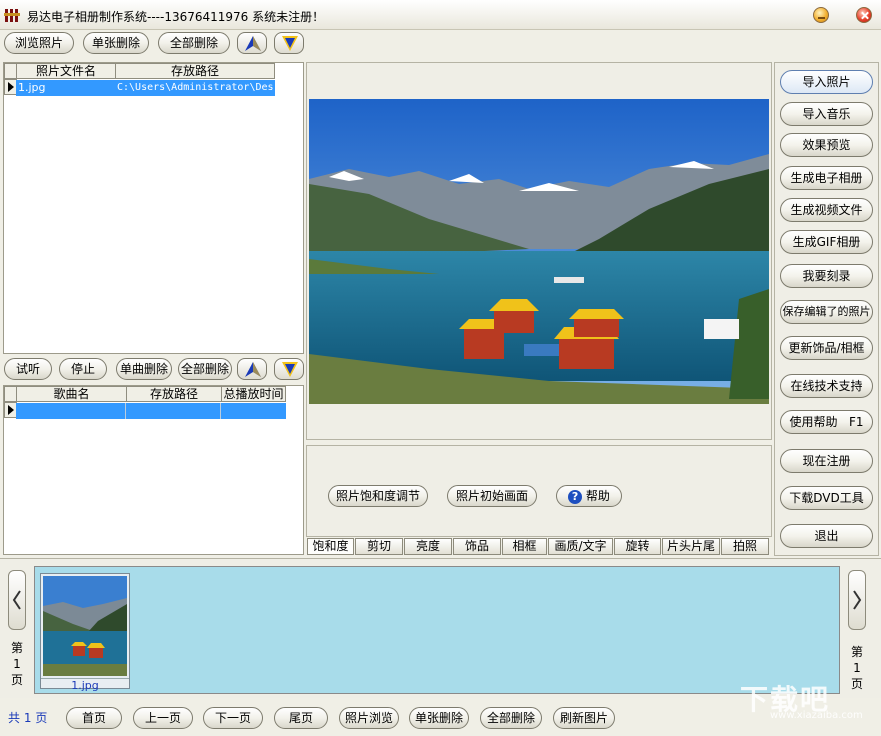  I want to click on app-icon, so click(12, 15).